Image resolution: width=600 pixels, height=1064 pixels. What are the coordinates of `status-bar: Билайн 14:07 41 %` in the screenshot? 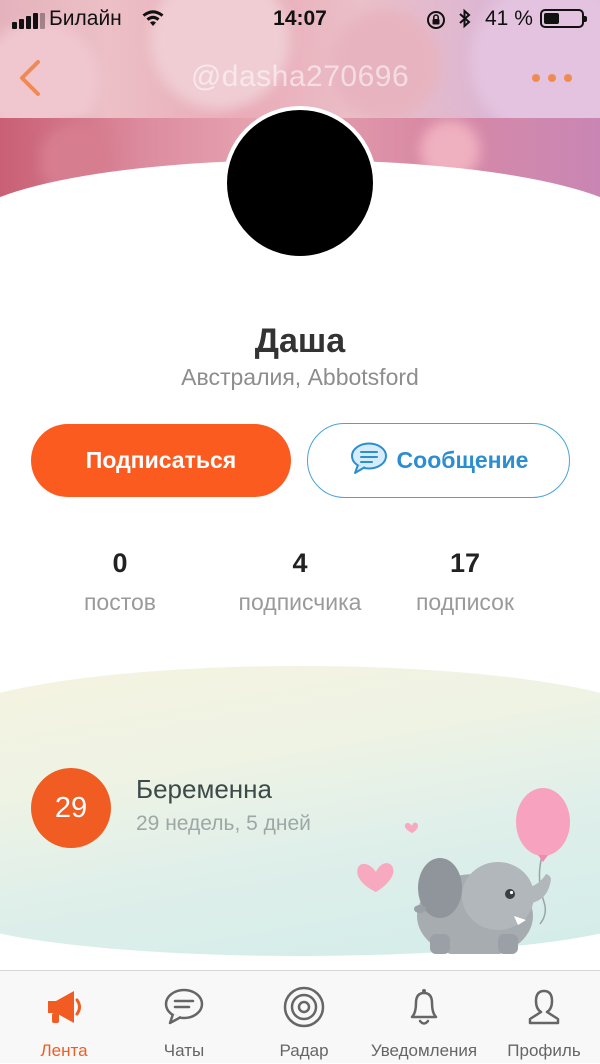 It's located at (300, 19).